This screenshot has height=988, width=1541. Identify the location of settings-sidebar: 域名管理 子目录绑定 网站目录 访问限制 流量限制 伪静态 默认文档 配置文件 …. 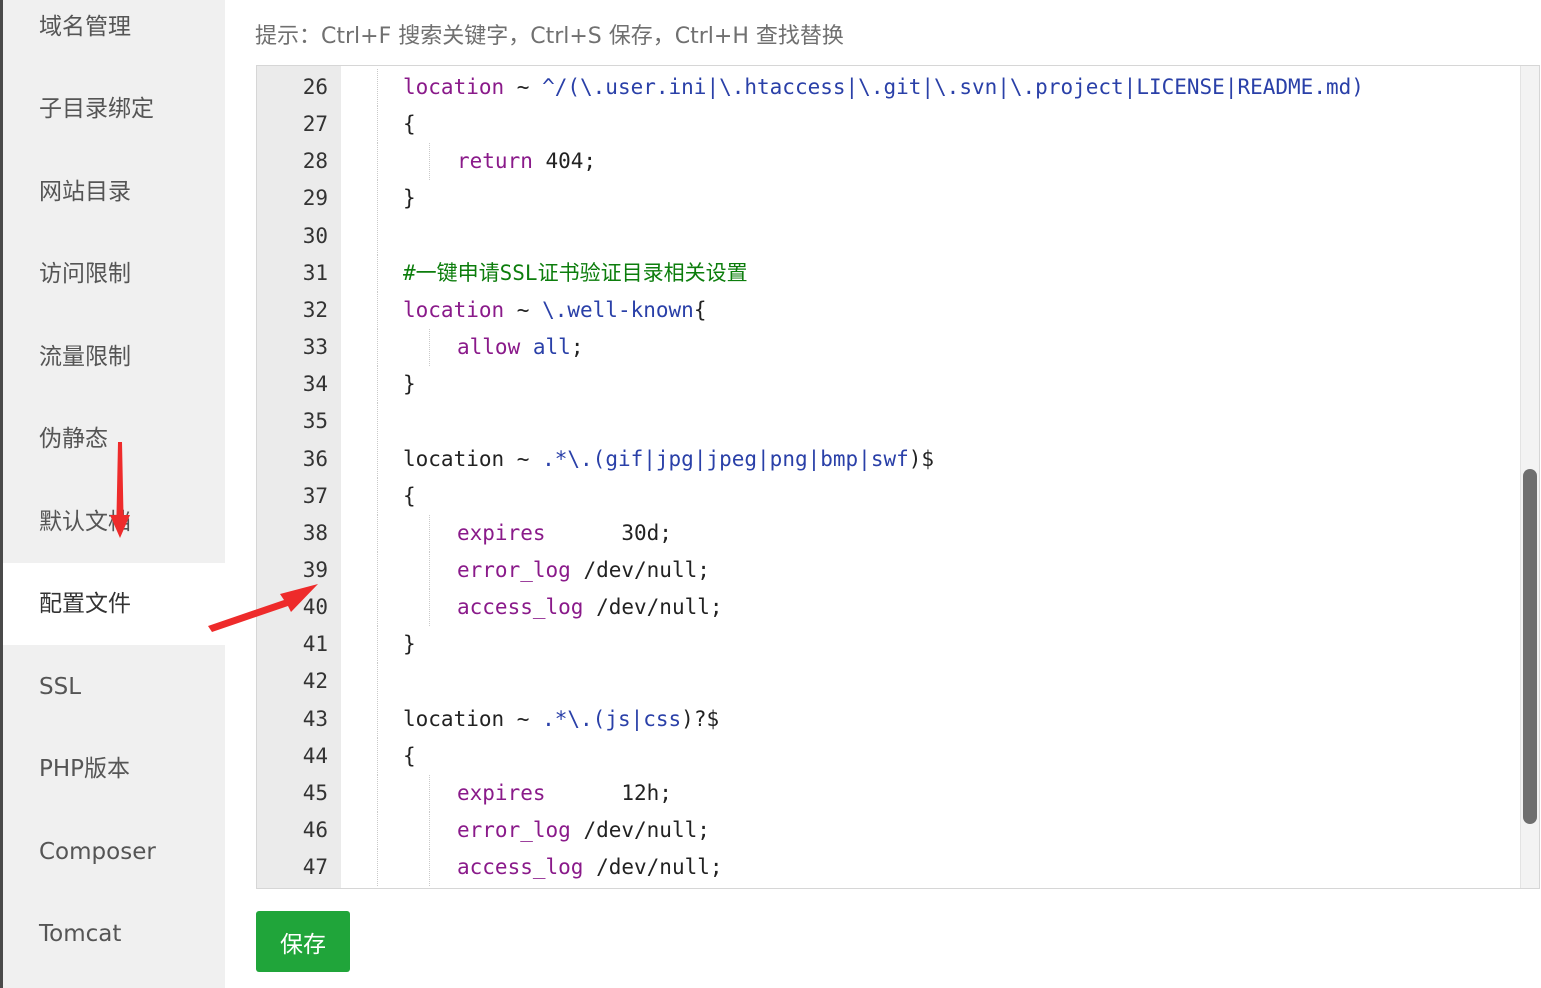
(114, 494).